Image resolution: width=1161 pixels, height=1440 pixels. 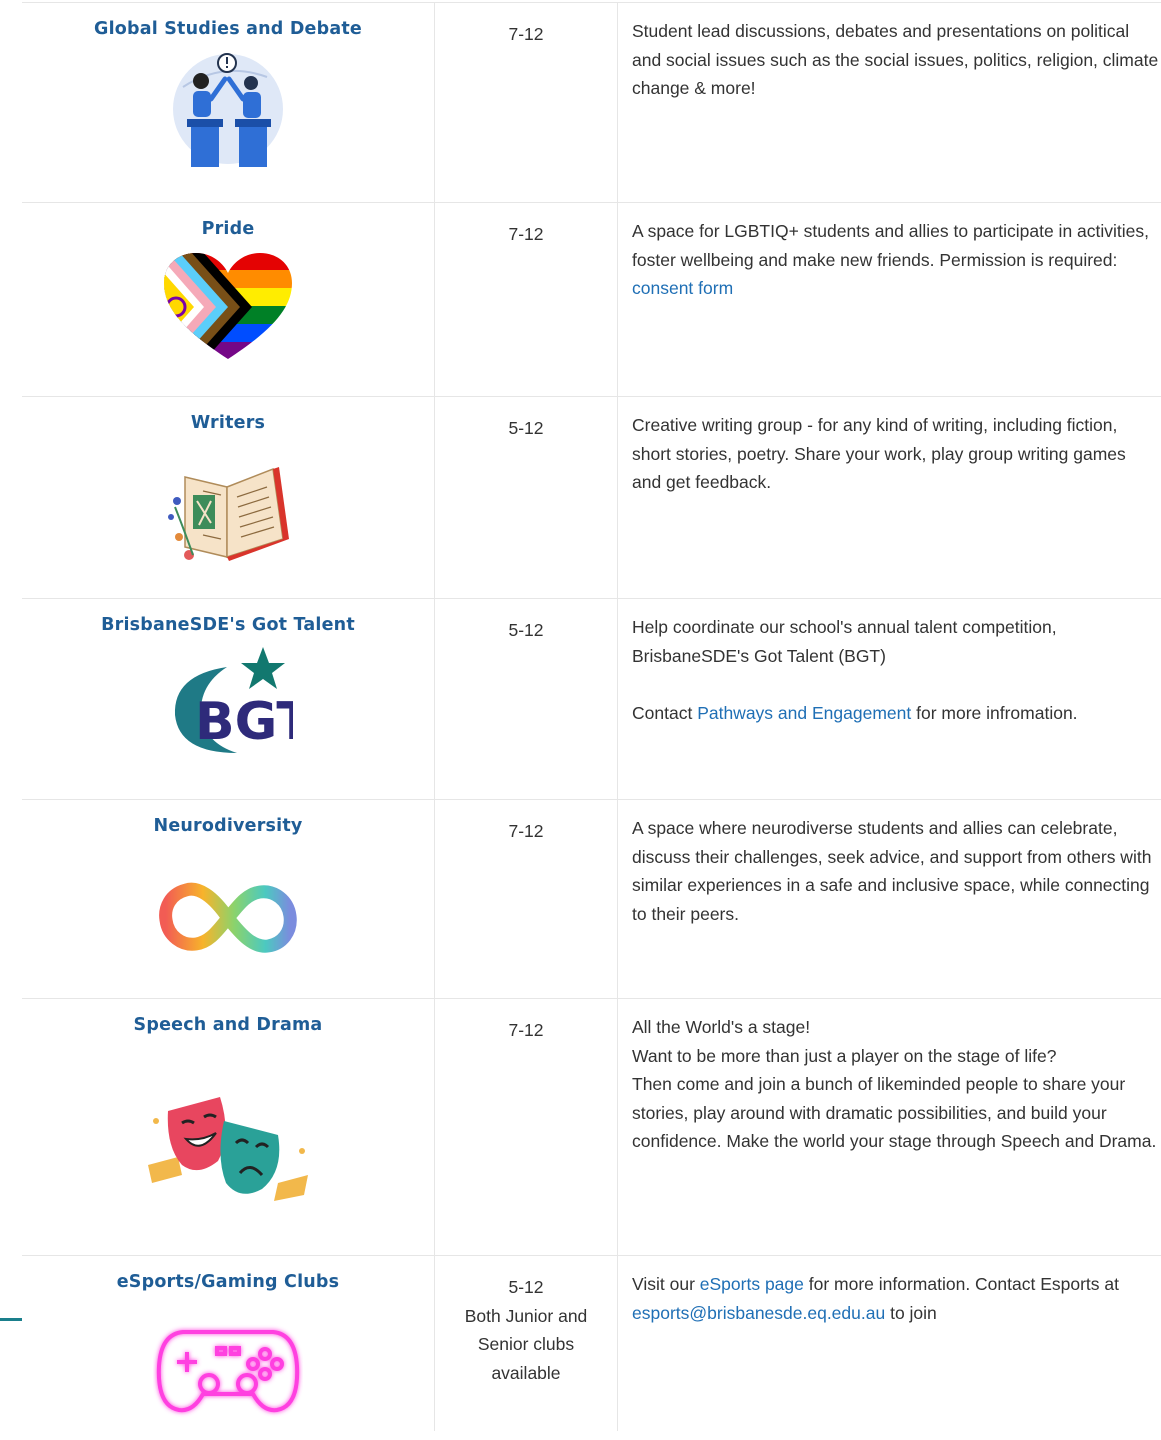 I want to click on club-description-text: All the World's a stage!, so click(x=721, y=1027).